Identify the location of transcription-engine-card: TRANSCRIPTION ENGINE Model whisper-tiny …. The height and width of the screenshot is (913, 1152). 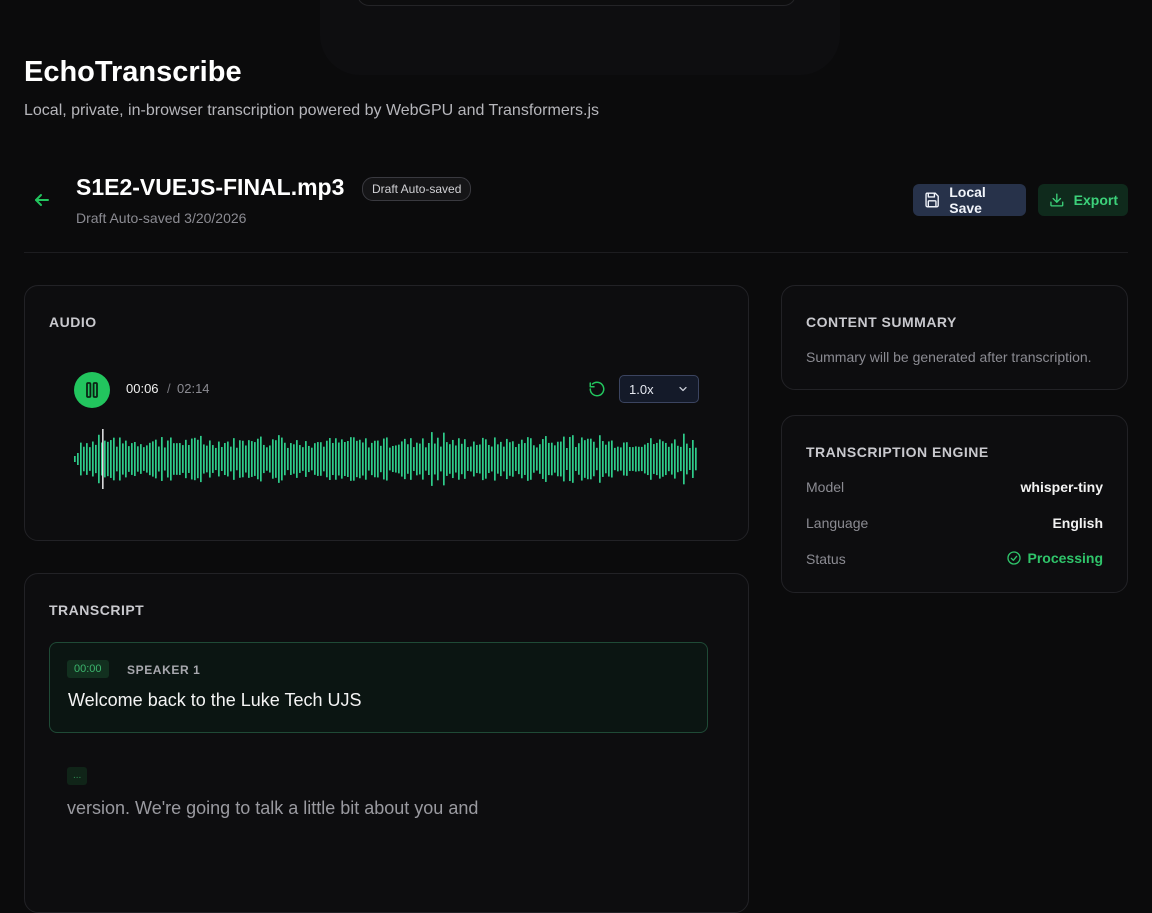
(954, 504).